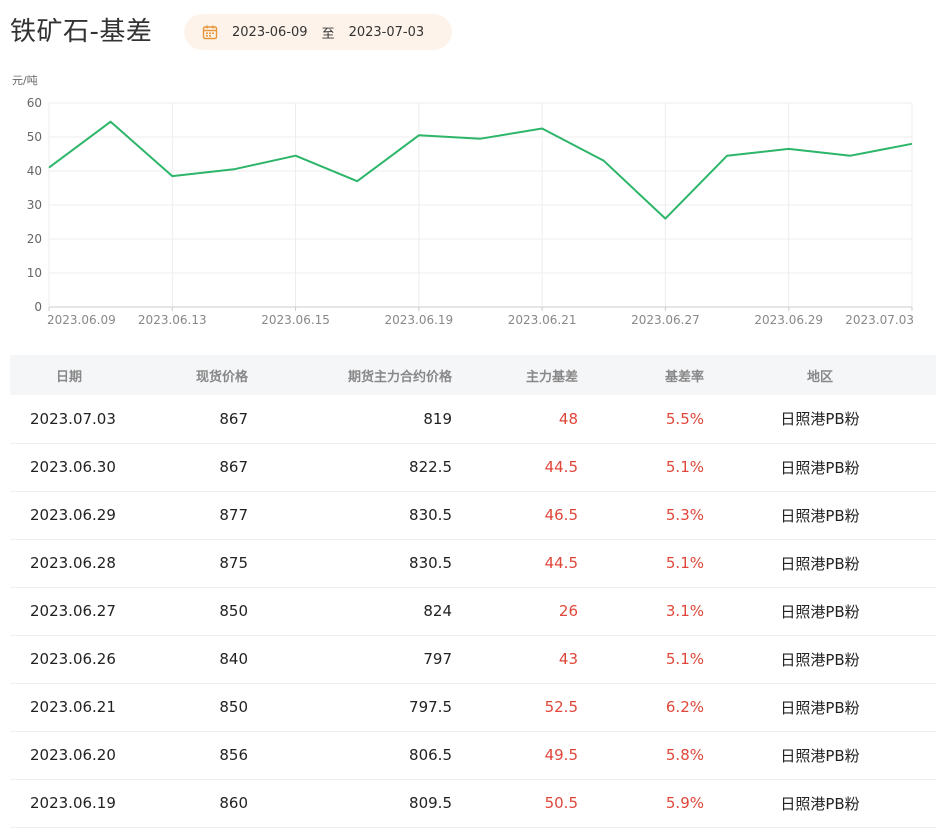  Describe the element at coordinates (684, 418) in the screenshot. I see `cell-basis-rate: 5.5%` at that location.